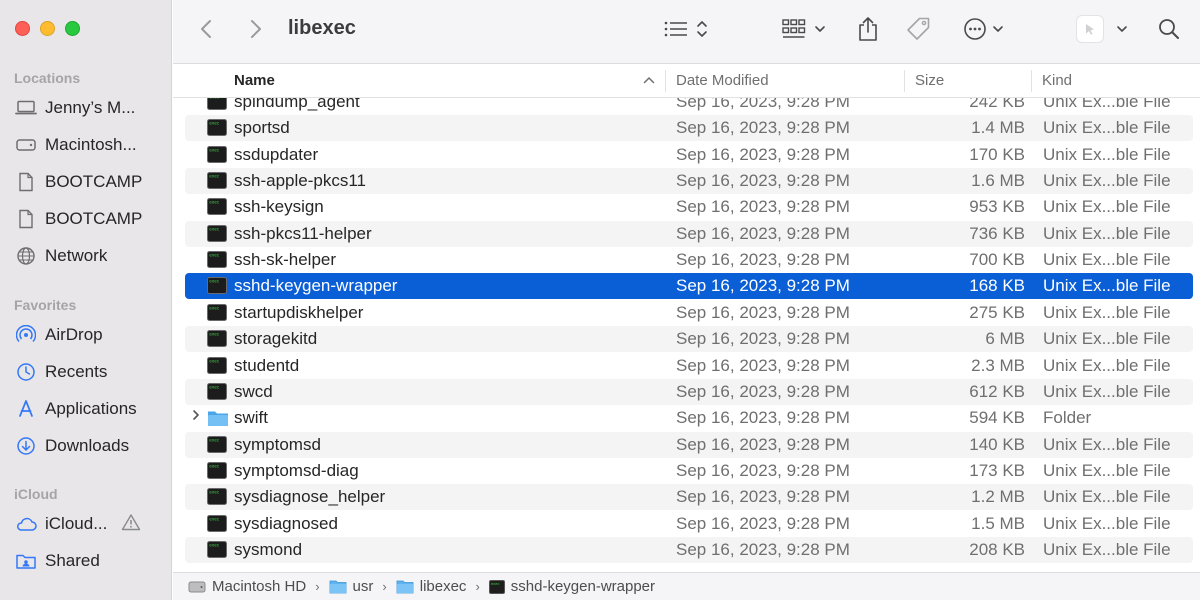 The width and height of the screenshot is (1200, 600). What do you see at coordinates (297, 104) in the screenshot?
I see `file-name: spindump_agent` at bounding box center [297, 104].